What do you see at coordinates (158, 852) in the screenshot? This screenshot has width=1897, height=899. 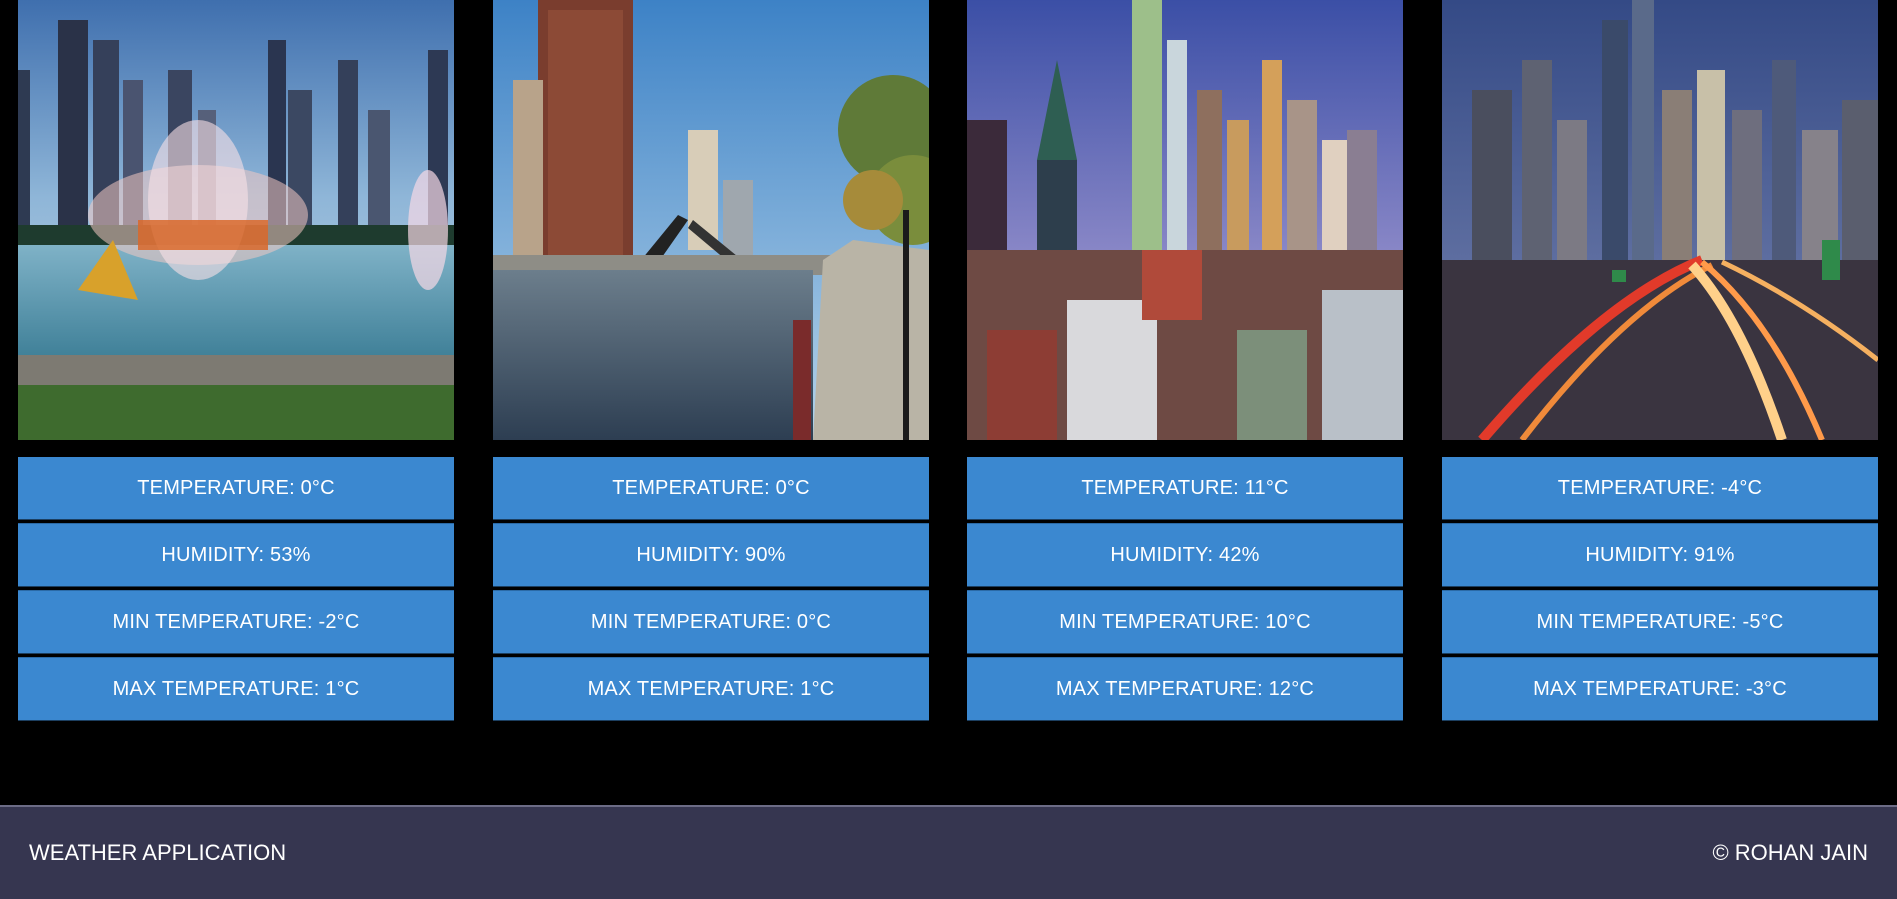 I see `footer-app-name: WEATHER APPLICATION` at bounding box center [158, 852].